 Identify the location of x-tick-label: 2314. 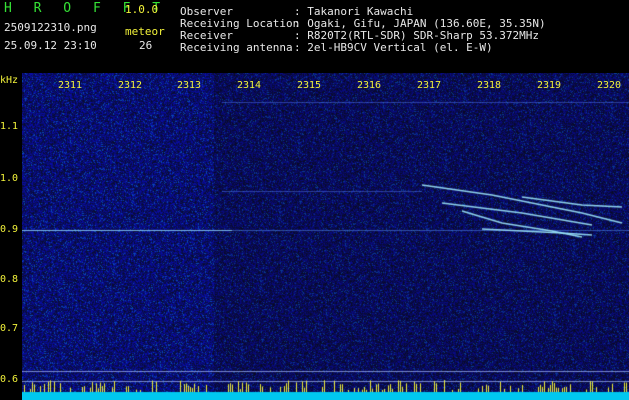
(249, 85).